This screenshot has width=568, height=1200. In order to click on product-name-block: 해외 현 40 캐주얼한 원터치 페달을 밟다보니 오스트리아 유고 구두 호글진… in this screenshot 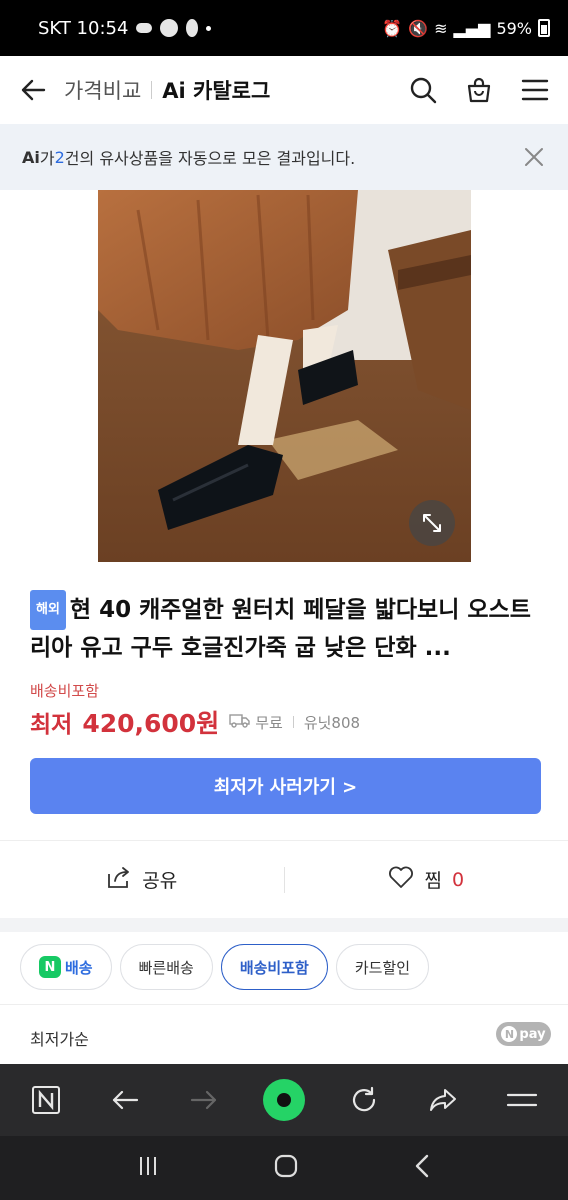, I will do `click(285, 628)`.